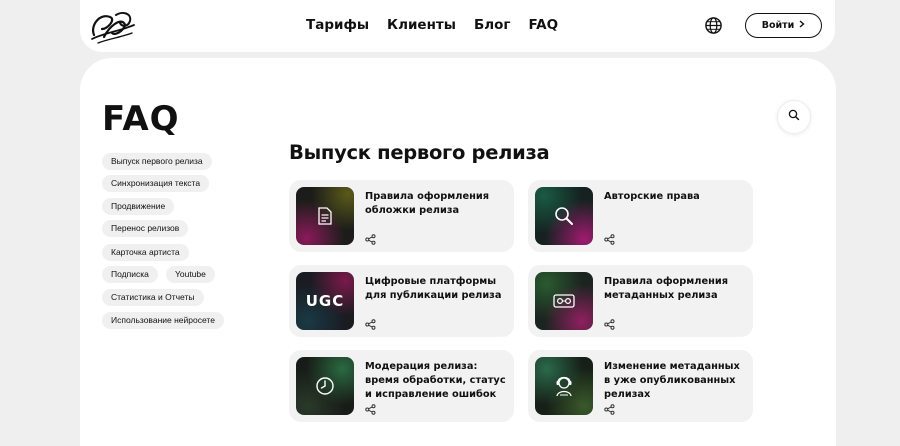 The width and height of the screenshot is (900, 446). Describe the element at coordinates (145, 252) in the screenshot. I see `category-chip: Карточка артиста` at that location.